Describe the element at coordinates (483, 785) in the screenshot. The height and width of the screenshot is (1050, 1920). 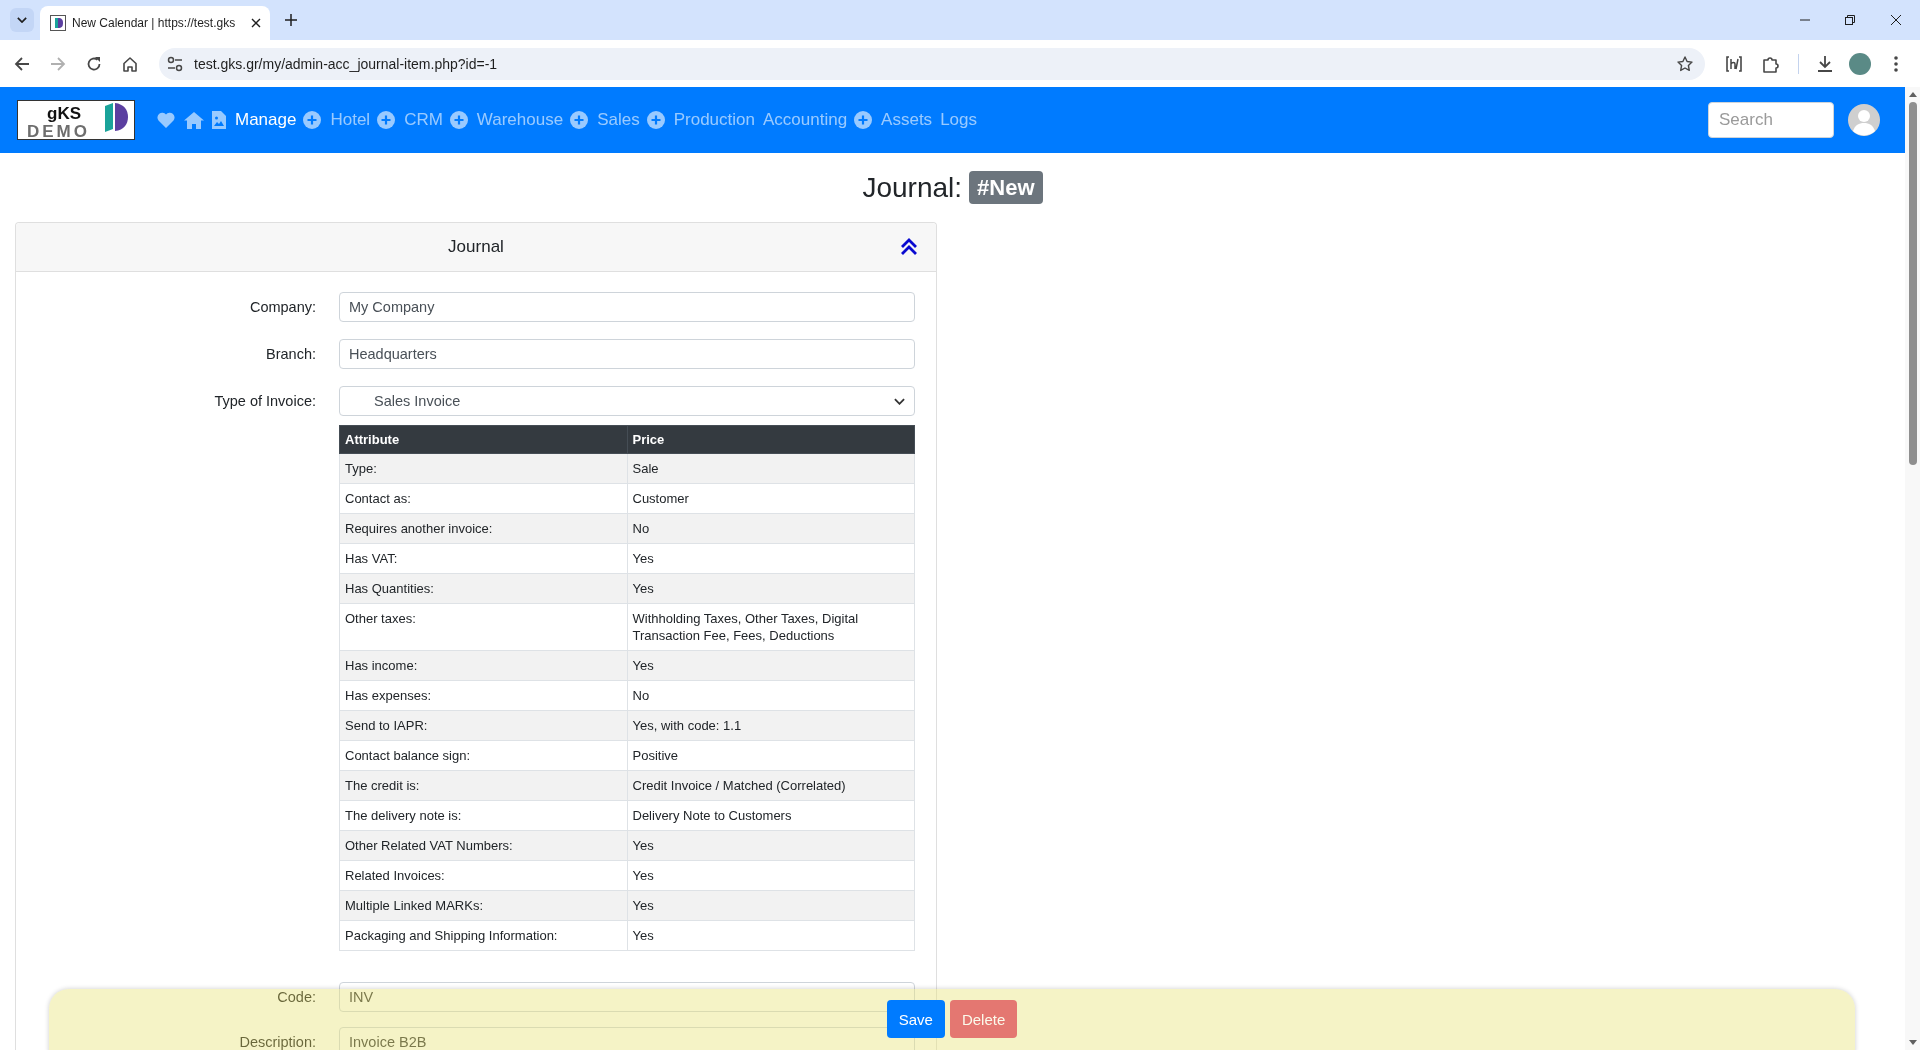
I see `table-cell: The credit is:` at that location.